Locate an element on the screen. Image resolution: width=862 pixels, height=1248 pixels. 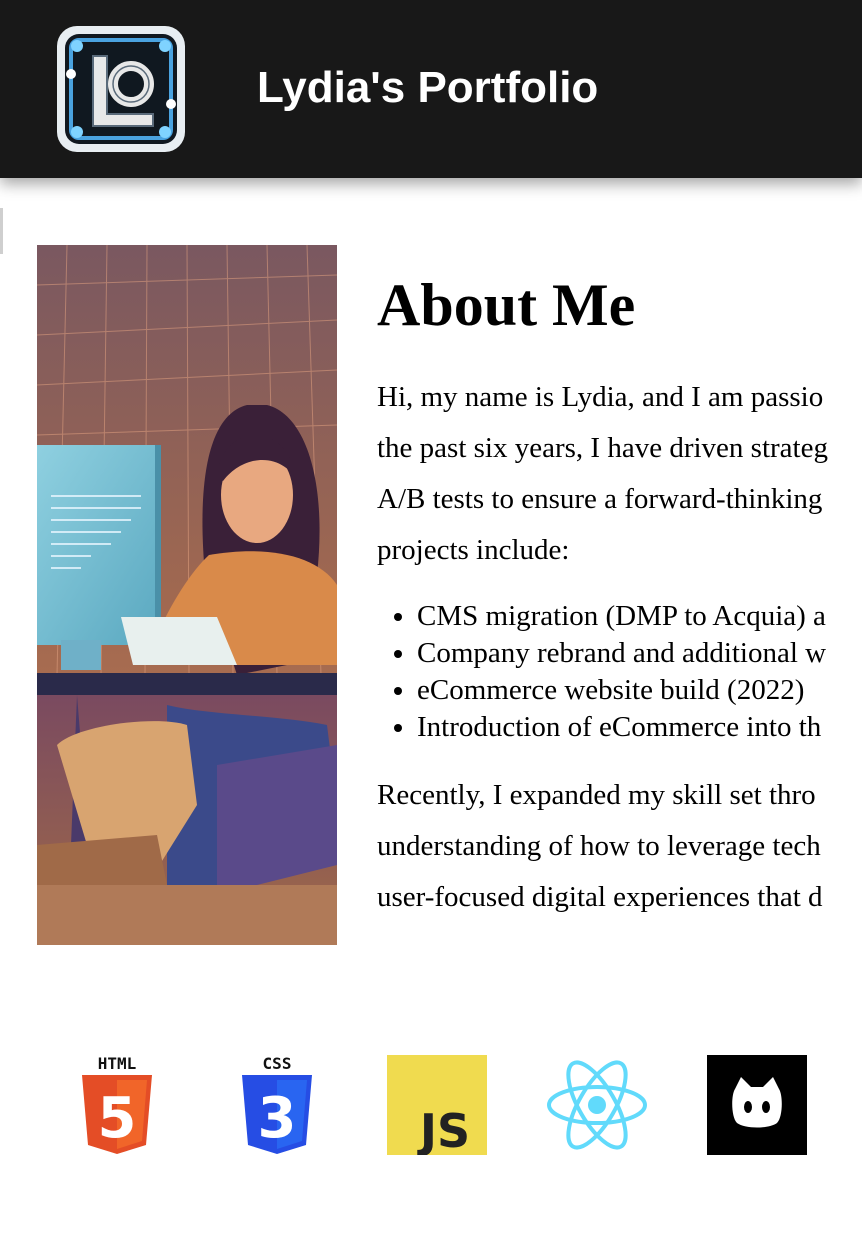
closing-line: Recently, I expanded my skill set thro is located at coordinates (596, 795).